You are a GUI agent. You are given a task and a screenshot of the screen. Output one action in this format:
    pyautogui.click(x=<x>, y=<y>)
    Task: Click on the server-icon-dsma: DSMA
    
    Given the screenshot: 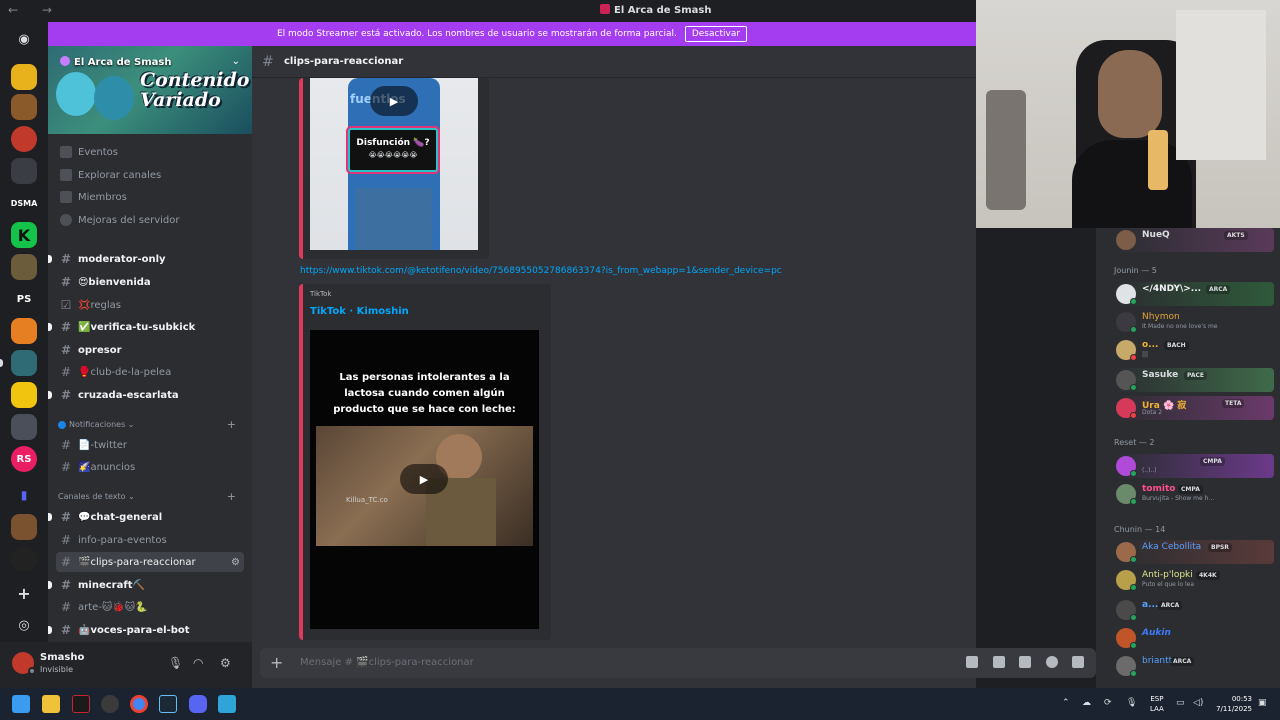 What is the action you would take?
    pyautogui.click(x=24, y=203)
    